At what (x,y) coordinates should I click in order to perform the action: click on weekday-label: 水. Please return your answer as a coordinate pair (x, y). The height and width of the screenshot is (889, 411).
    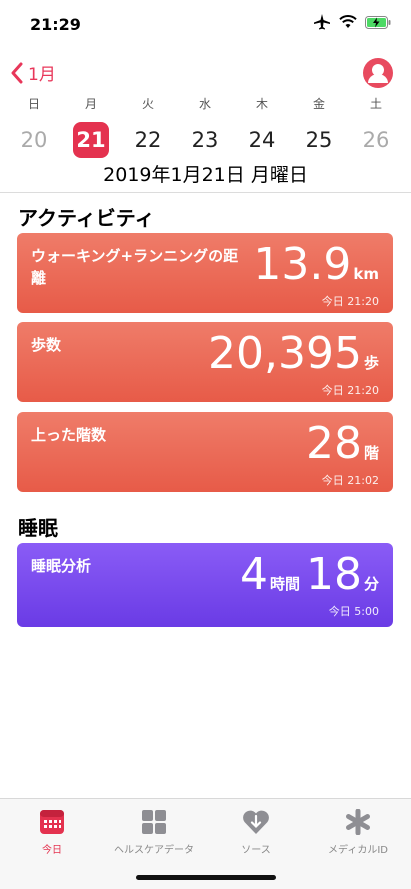
    Looking at the image, I should click on (204, 104).